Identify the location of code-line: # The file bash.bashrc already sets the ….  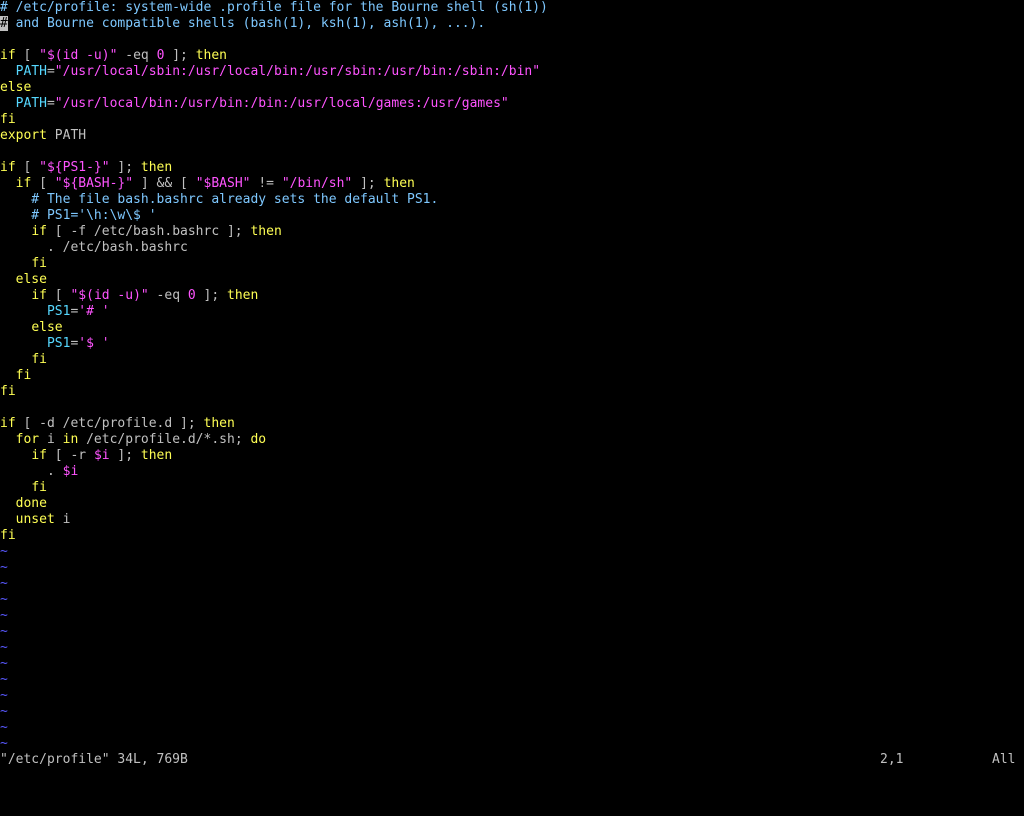
(512, 200).